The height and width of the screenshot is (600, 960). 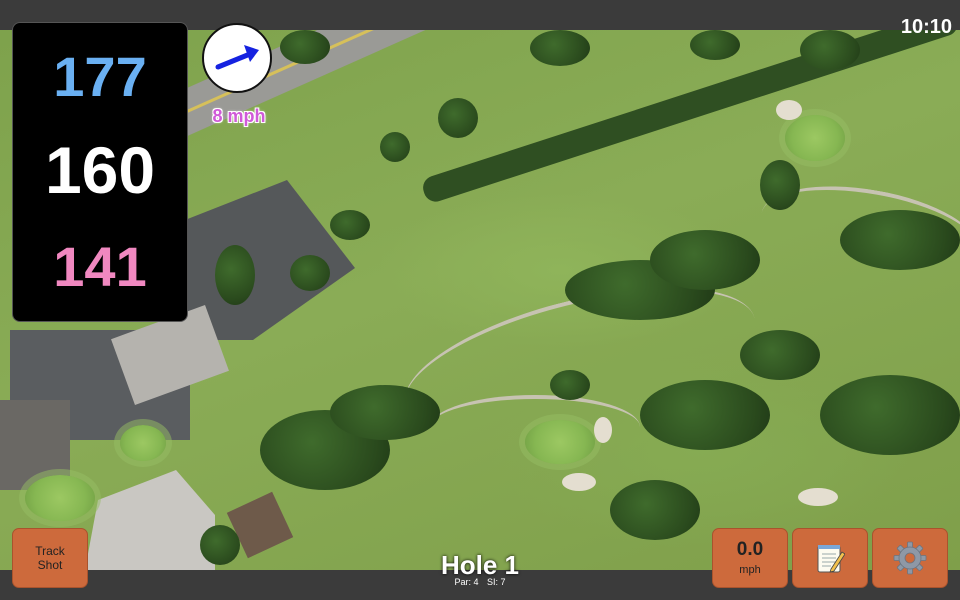 What do you see at coordinates (750, 549) in the screenshot?
I see `speed-value: 0.0` at bounding box center [750, 549].